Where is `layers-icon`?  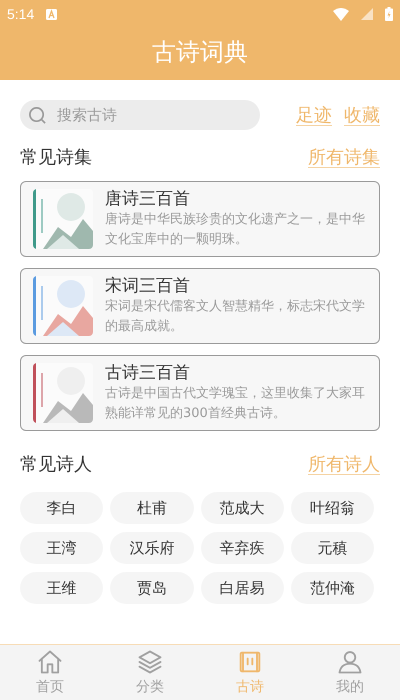
layers-icon is located at coordinates (150, 662).